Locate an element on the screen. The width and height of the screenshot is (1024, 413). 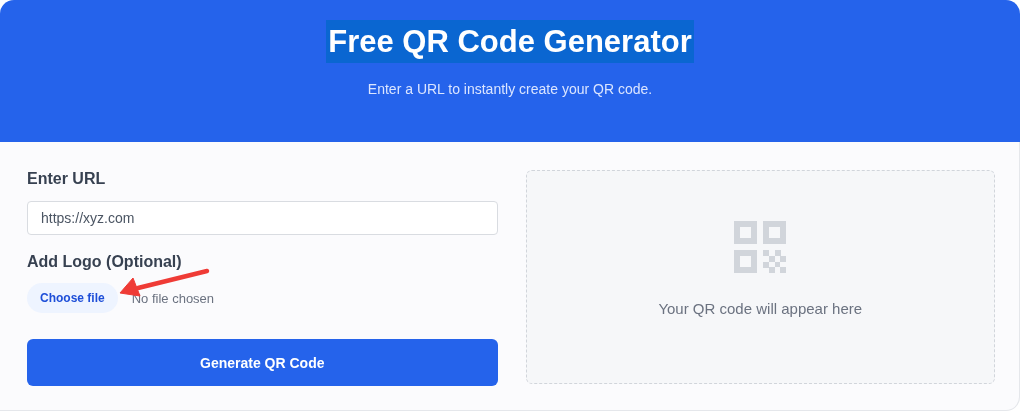
page-title: Free QR Code Generator is located at coordinates (510, 41).